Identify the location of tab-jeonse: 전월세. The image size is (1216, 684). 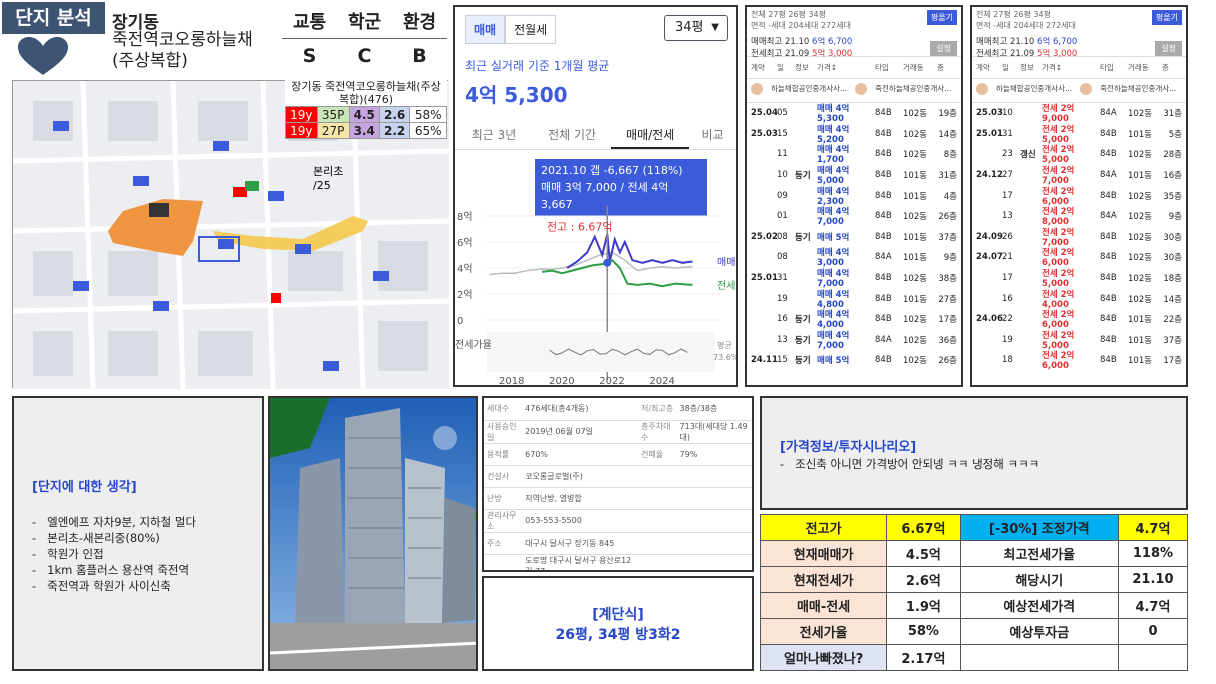
(531, 29).